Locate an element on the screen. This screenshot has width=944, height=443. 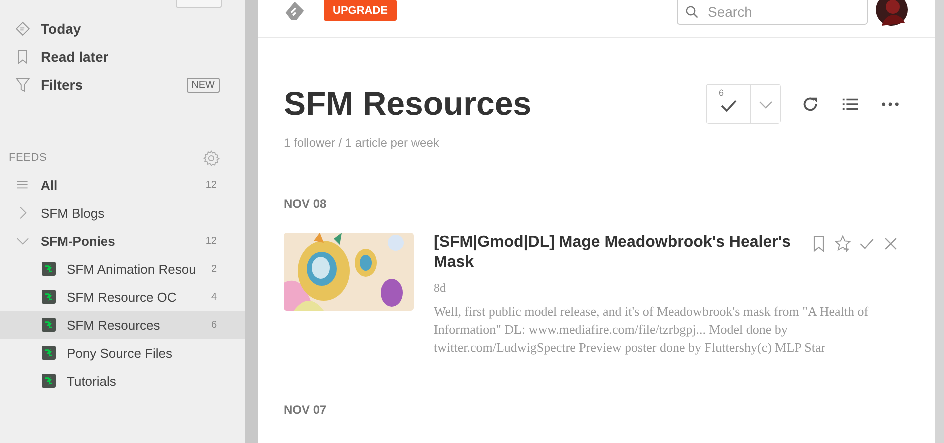
search-icon is located at coordinates (692, 12).